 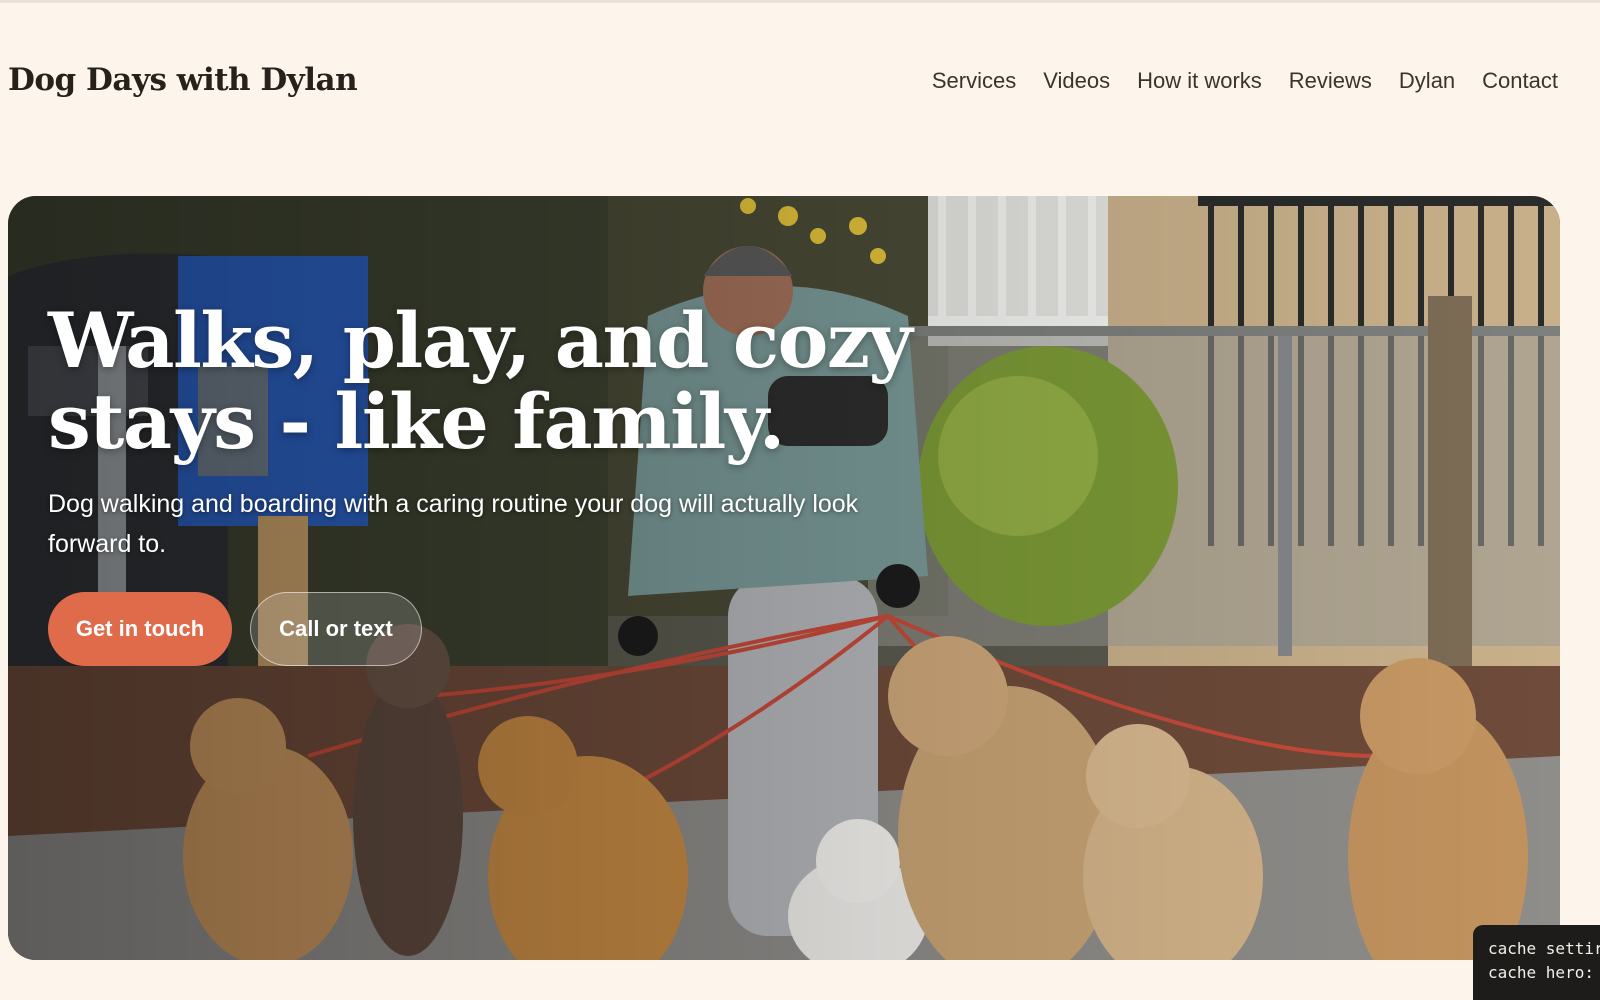 What do you see at coordinates (498, 629) in the screenshot?
I see `hero-actions: Get in touch Call or text` at bounding box center [498, 629].